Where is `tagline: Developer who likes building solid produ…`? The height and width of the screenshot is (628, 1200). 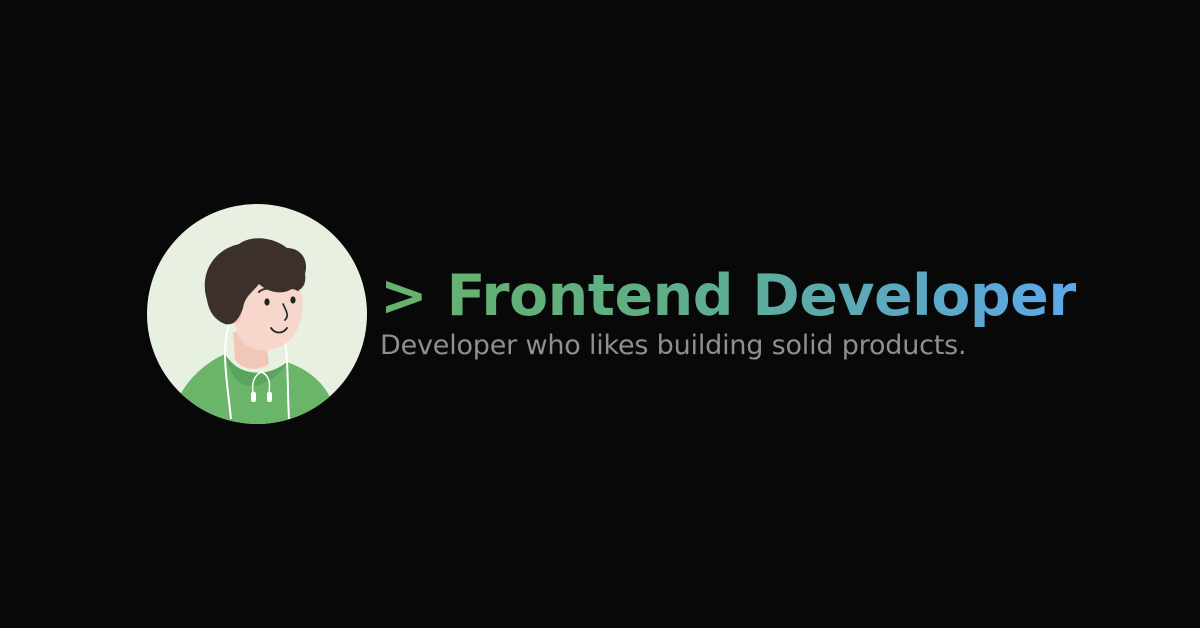 tagline: Developer who likes building solid produ… is located at coordinates (673, 345).